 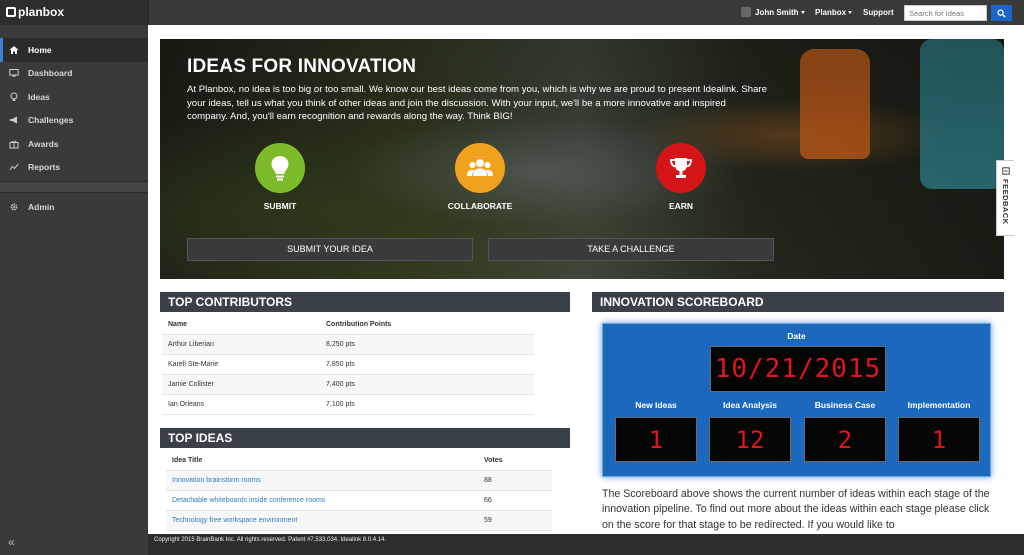 What do you see at coordinates (493, 460) in the screenshot?
I see `votes-column-header: Votes` at bounding box center [493, 460].